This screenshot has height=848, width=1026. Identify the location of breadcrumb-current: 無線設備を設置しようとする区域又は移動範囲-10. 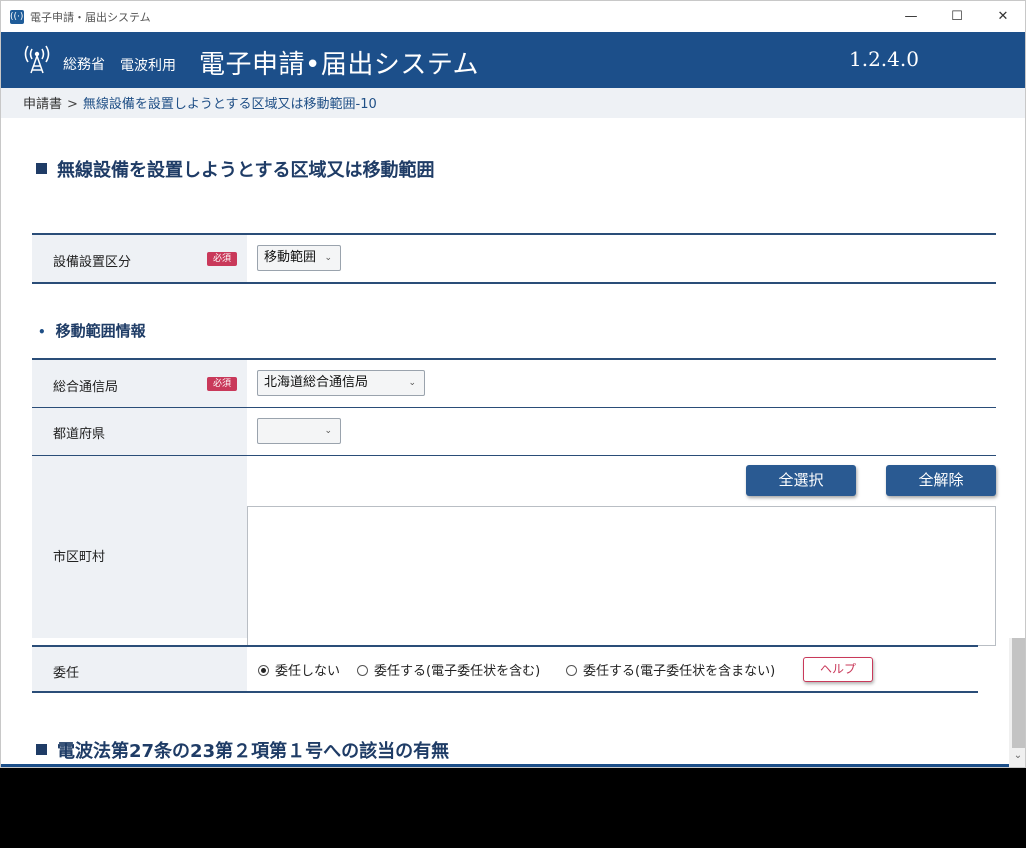
(229, 104).